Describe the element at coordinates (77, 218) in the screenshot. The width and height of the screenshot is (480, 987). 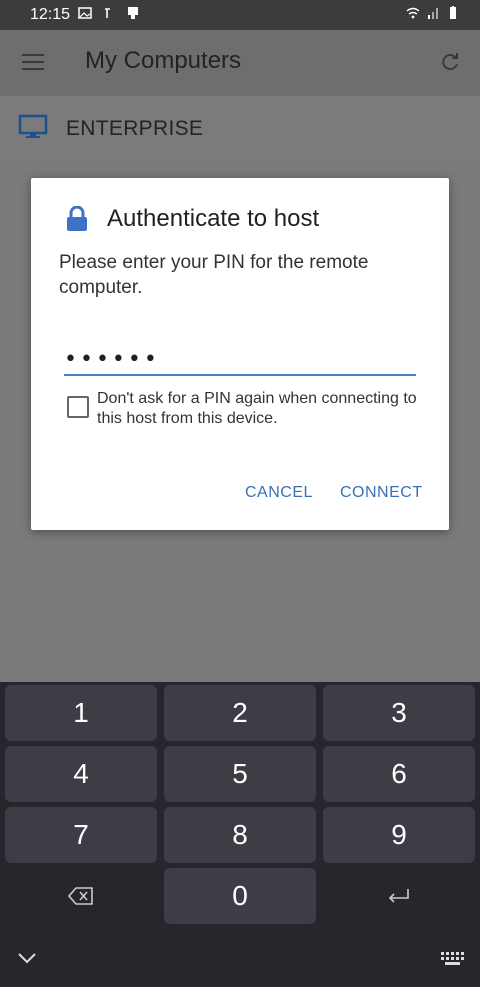
I see `lock-icon` at that location.